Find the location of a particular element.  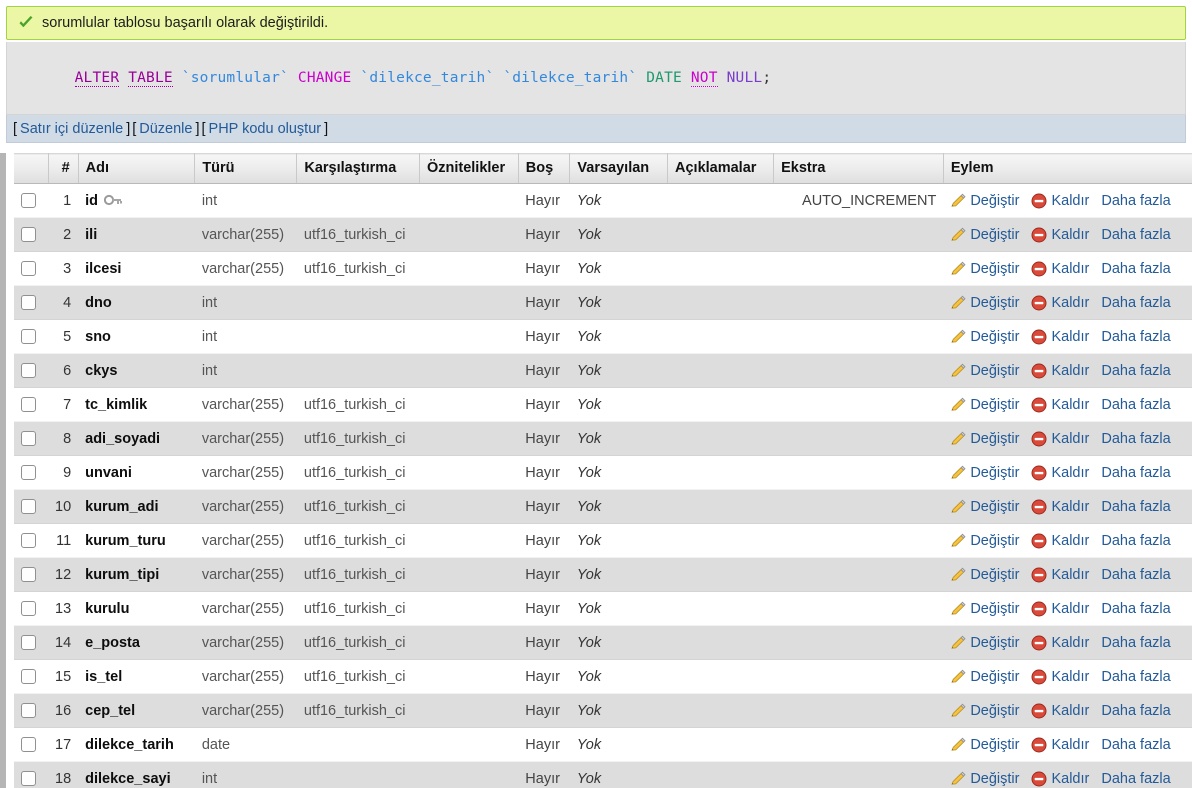

header-collation: Karşılaştırma is located at coordinates (358, 168).